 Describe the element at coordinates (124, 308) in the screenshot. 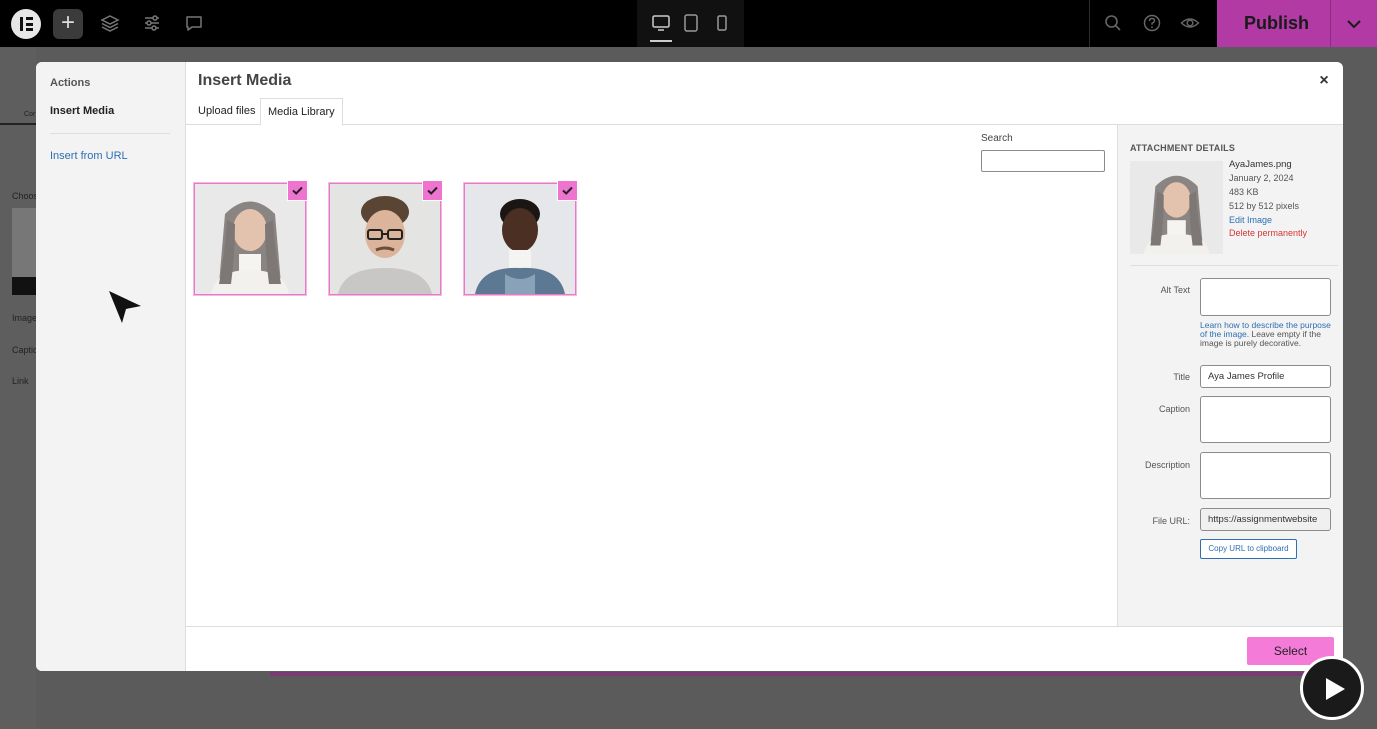

I see `mouse-cursor-icon` at that location.